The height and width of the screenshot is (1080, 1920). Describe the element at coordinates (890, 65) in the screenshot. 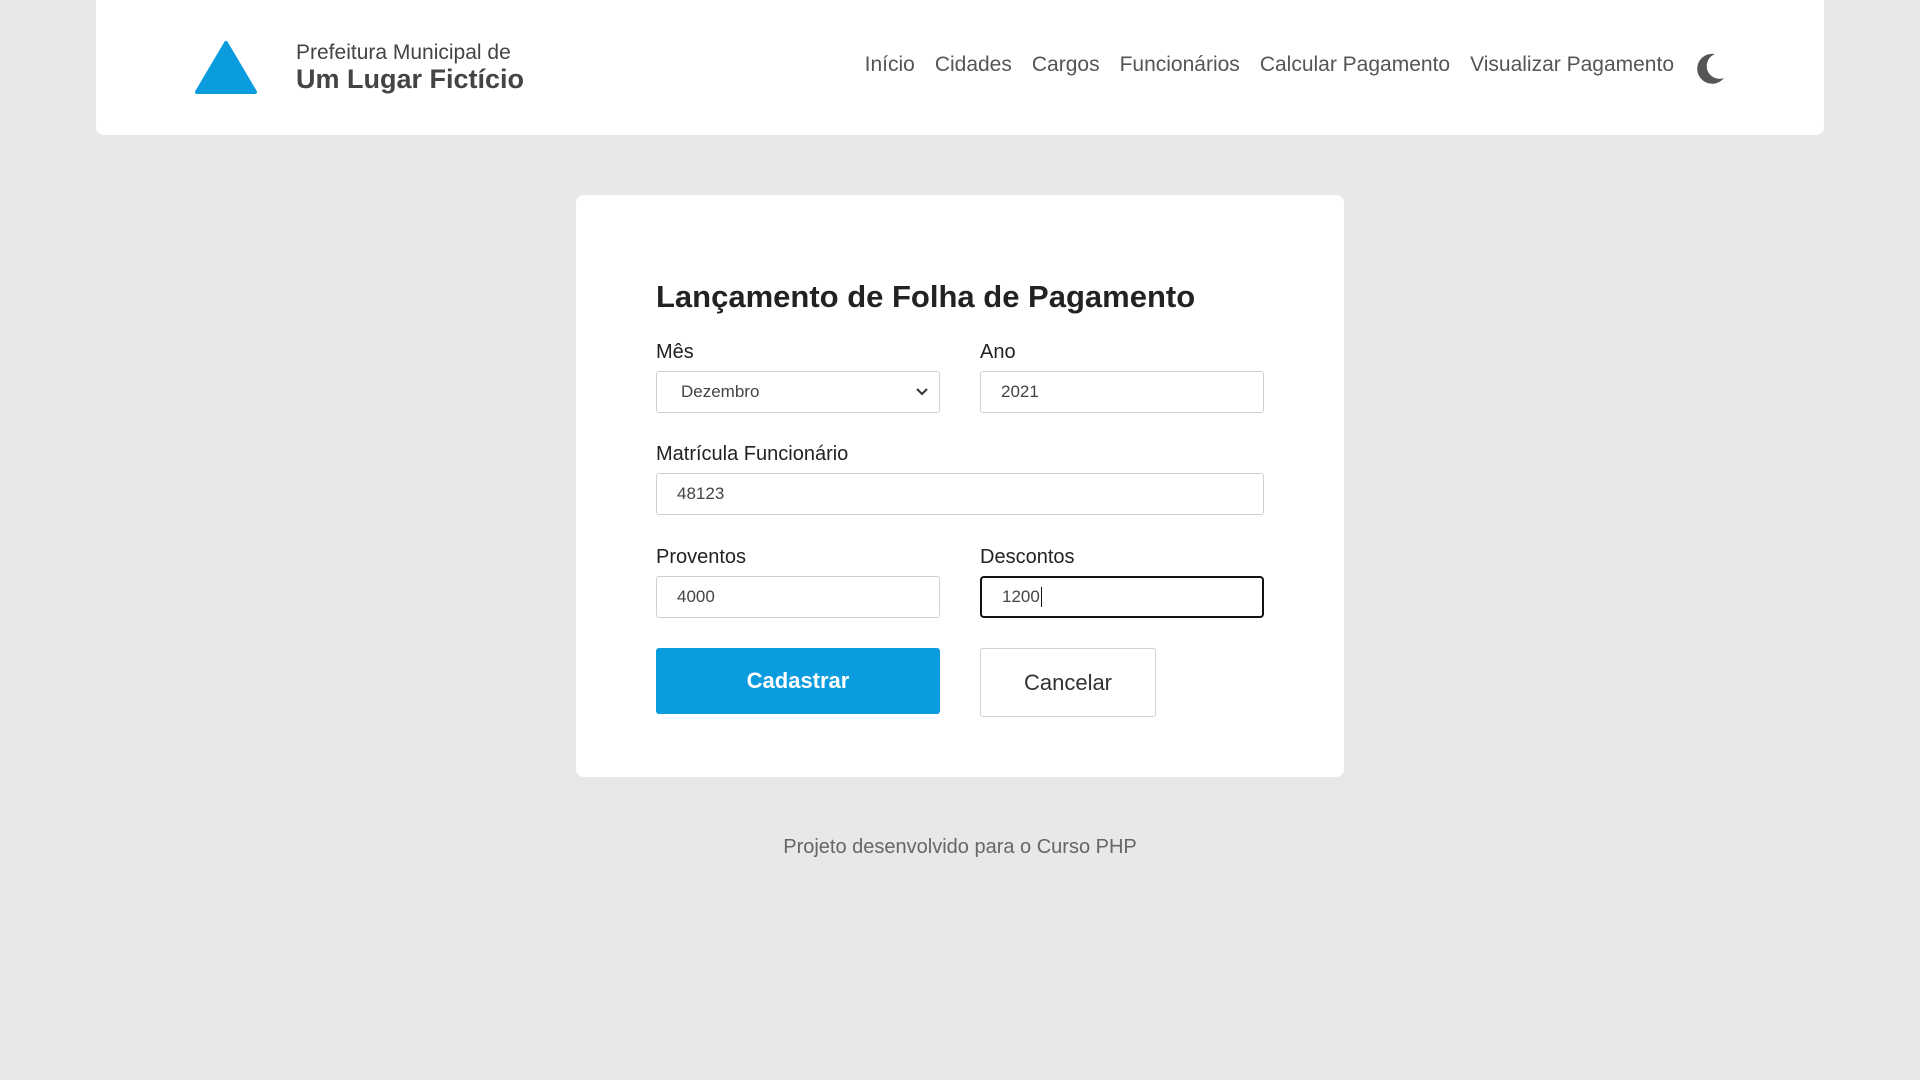

I see `nav-item-inicio: Início` at that location.